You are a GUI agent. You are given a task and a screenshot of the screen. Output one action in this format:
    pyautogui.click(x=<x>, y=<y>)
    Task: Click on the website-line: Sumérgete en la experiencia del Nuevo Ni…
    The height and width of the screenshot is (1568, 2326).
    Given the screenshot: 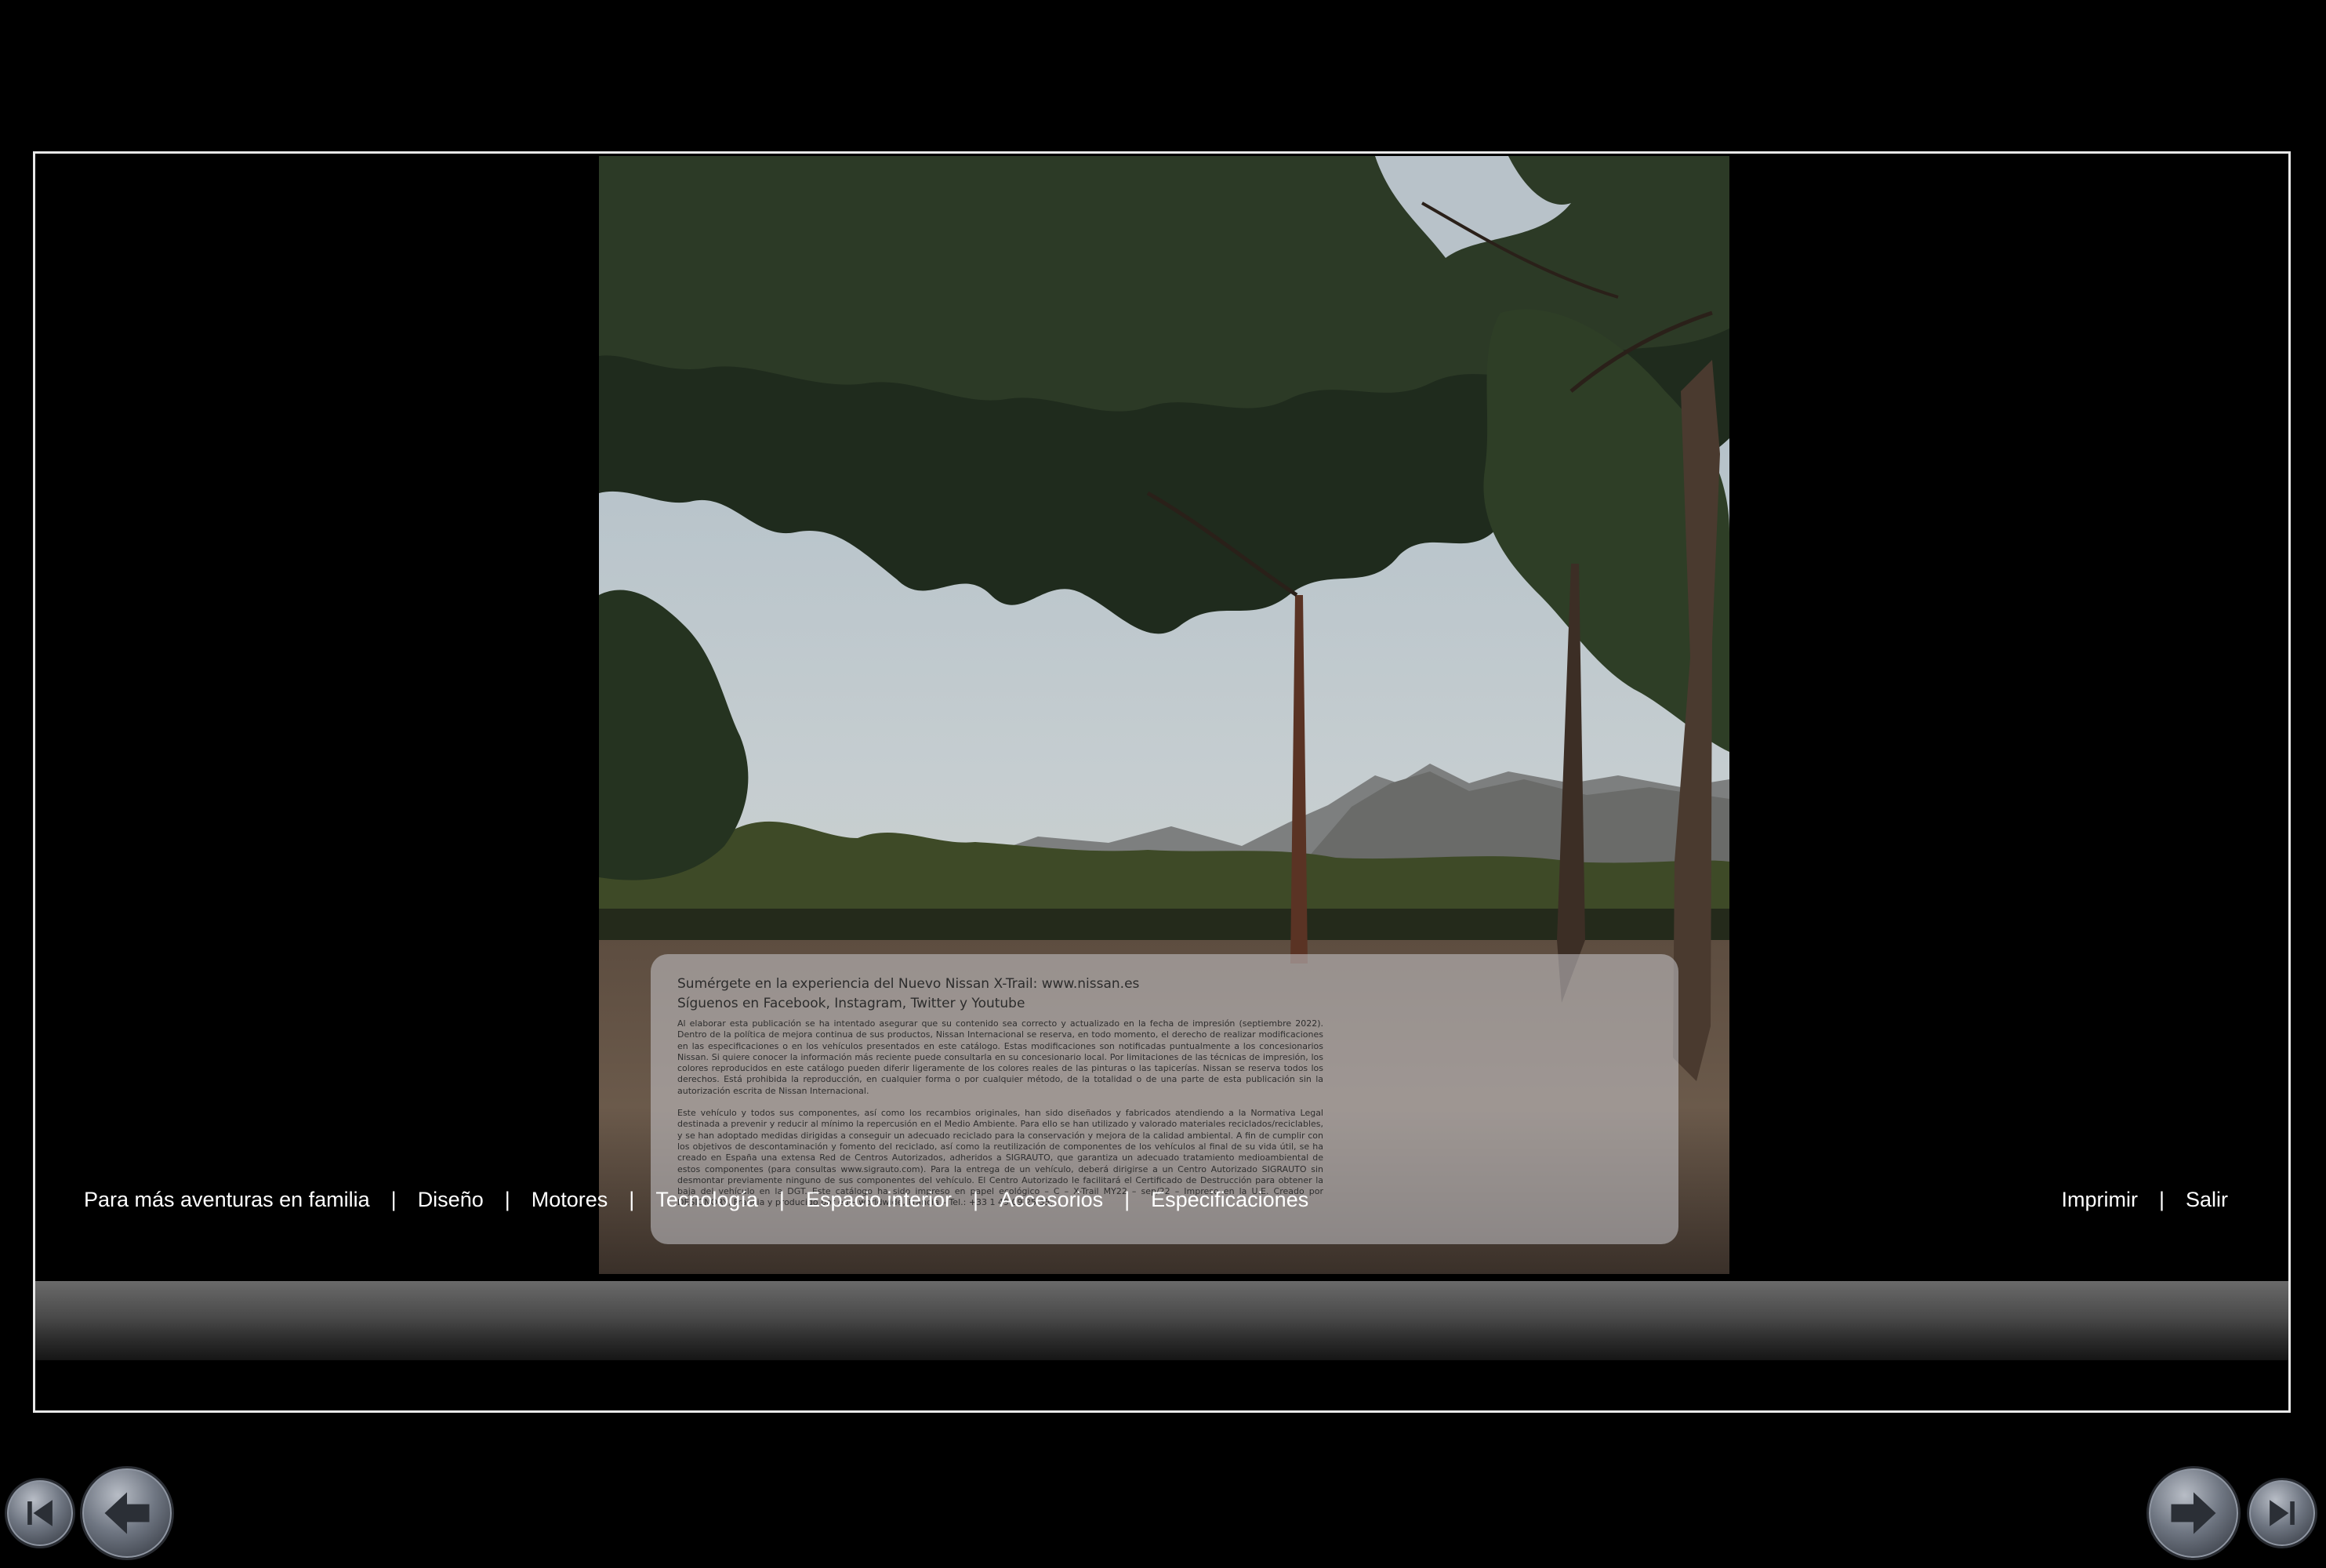 What is the action you would take?
    pyautogui.click(x=908, y=984)
    